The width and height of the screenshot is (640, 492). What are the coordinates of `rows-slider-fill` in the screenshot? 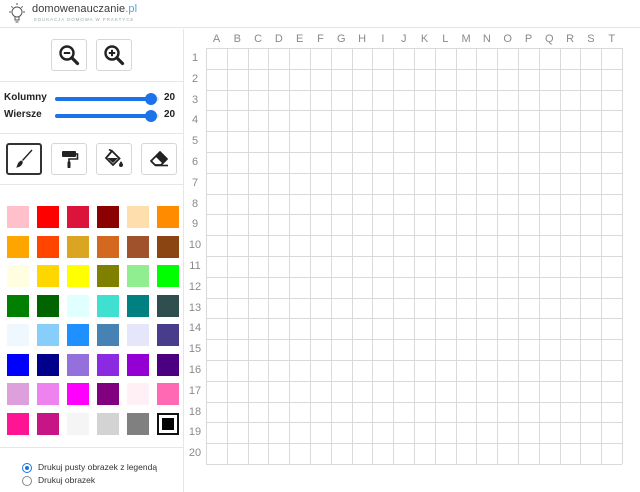 It's located at (103, 116).